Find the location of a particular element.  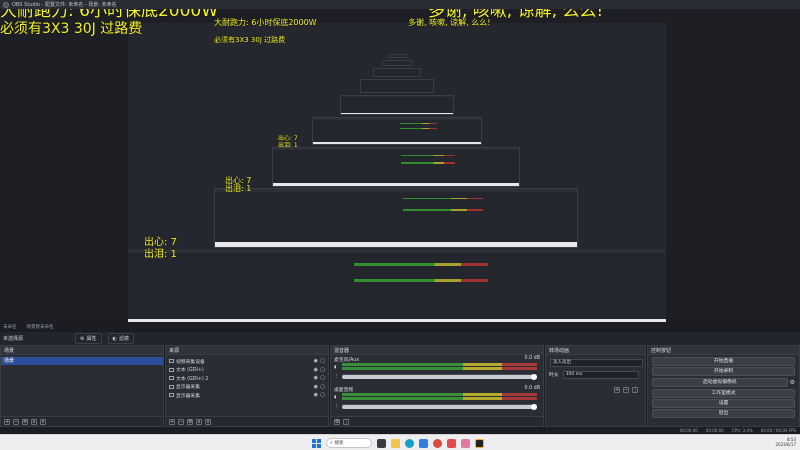

mixer-dock-title: 混音器 is located at coordinates (437, 350).